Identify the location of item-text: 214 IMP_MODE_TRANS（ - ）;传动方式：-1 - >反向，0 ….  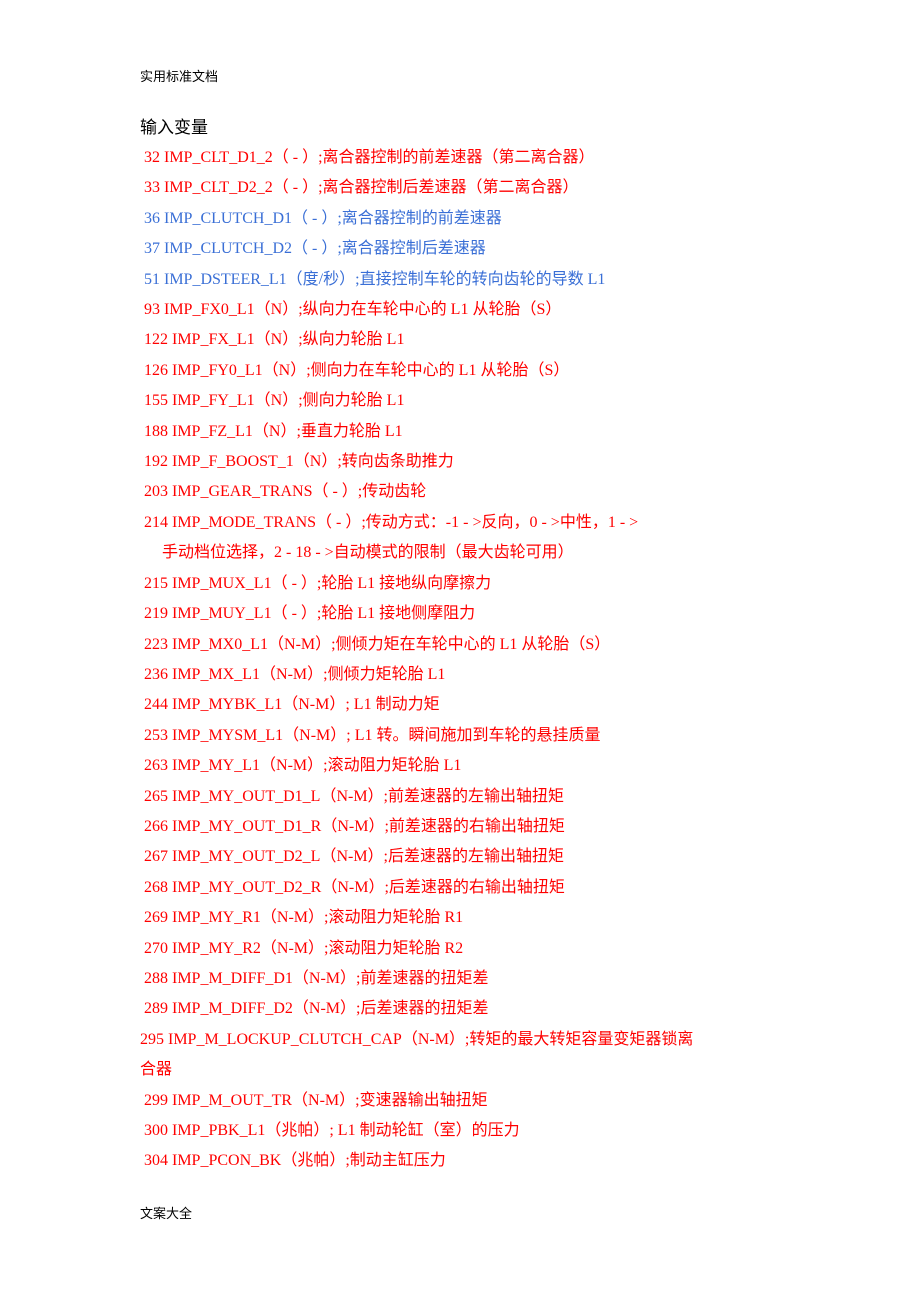
(391, 522).